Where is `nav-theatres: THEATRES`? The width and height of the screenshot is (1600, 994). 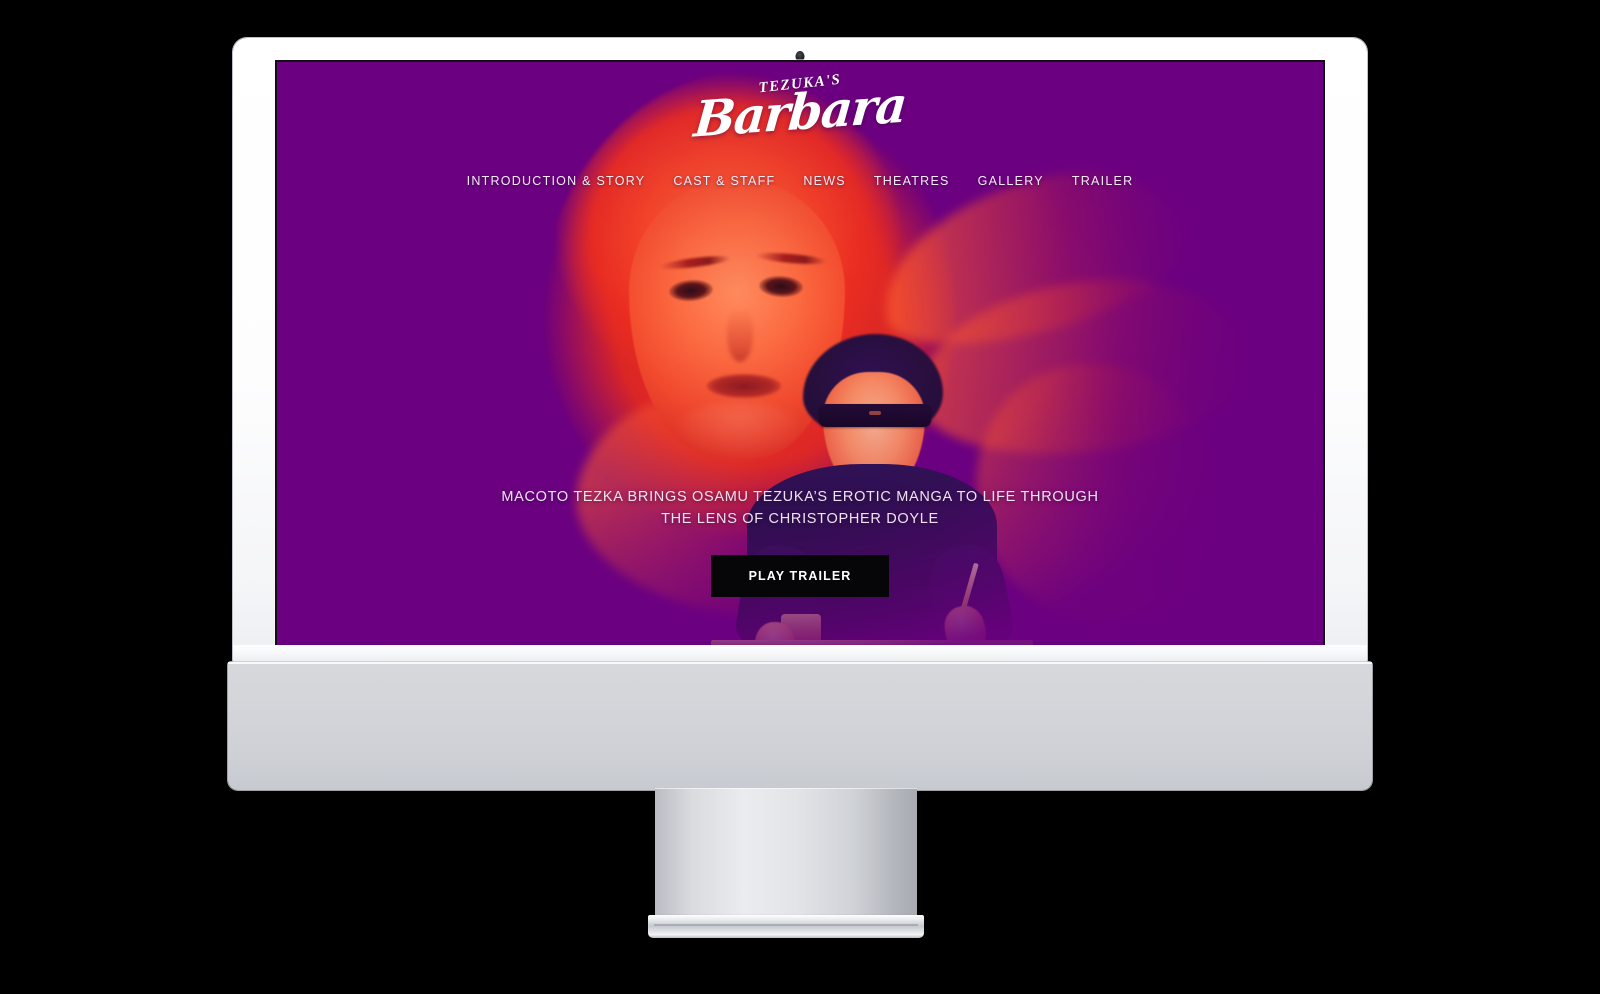
nav-theatres: THEATRES is located at coordinates (912, 181).